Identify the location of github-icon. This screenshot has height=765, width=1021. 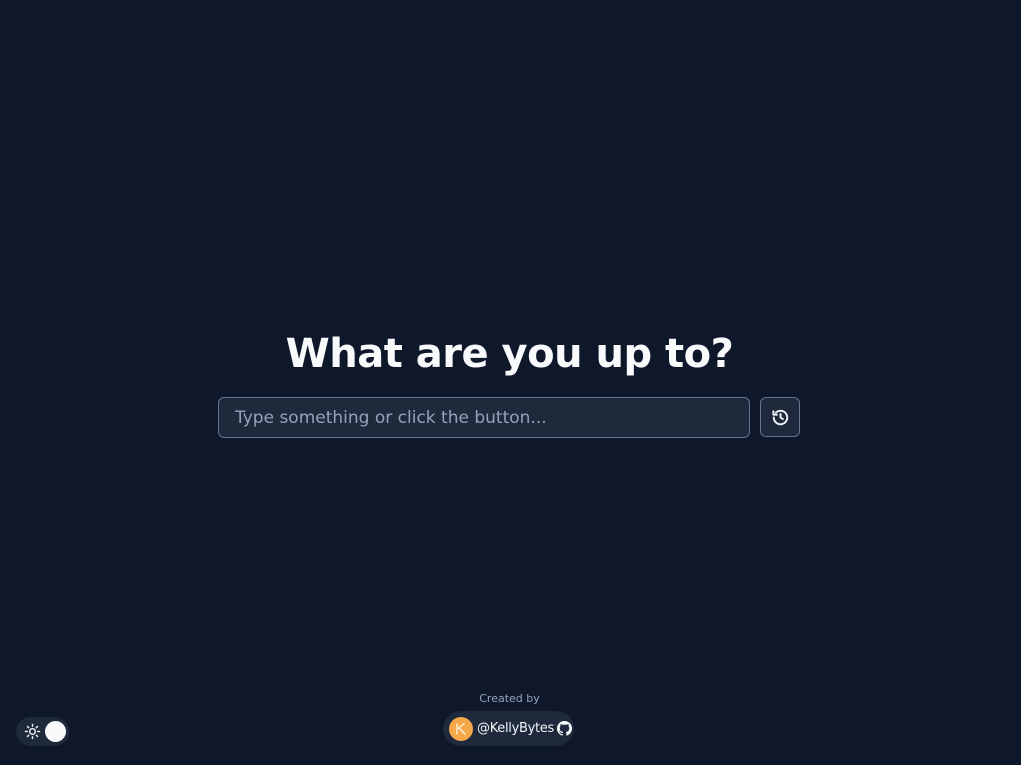
(564, 728).